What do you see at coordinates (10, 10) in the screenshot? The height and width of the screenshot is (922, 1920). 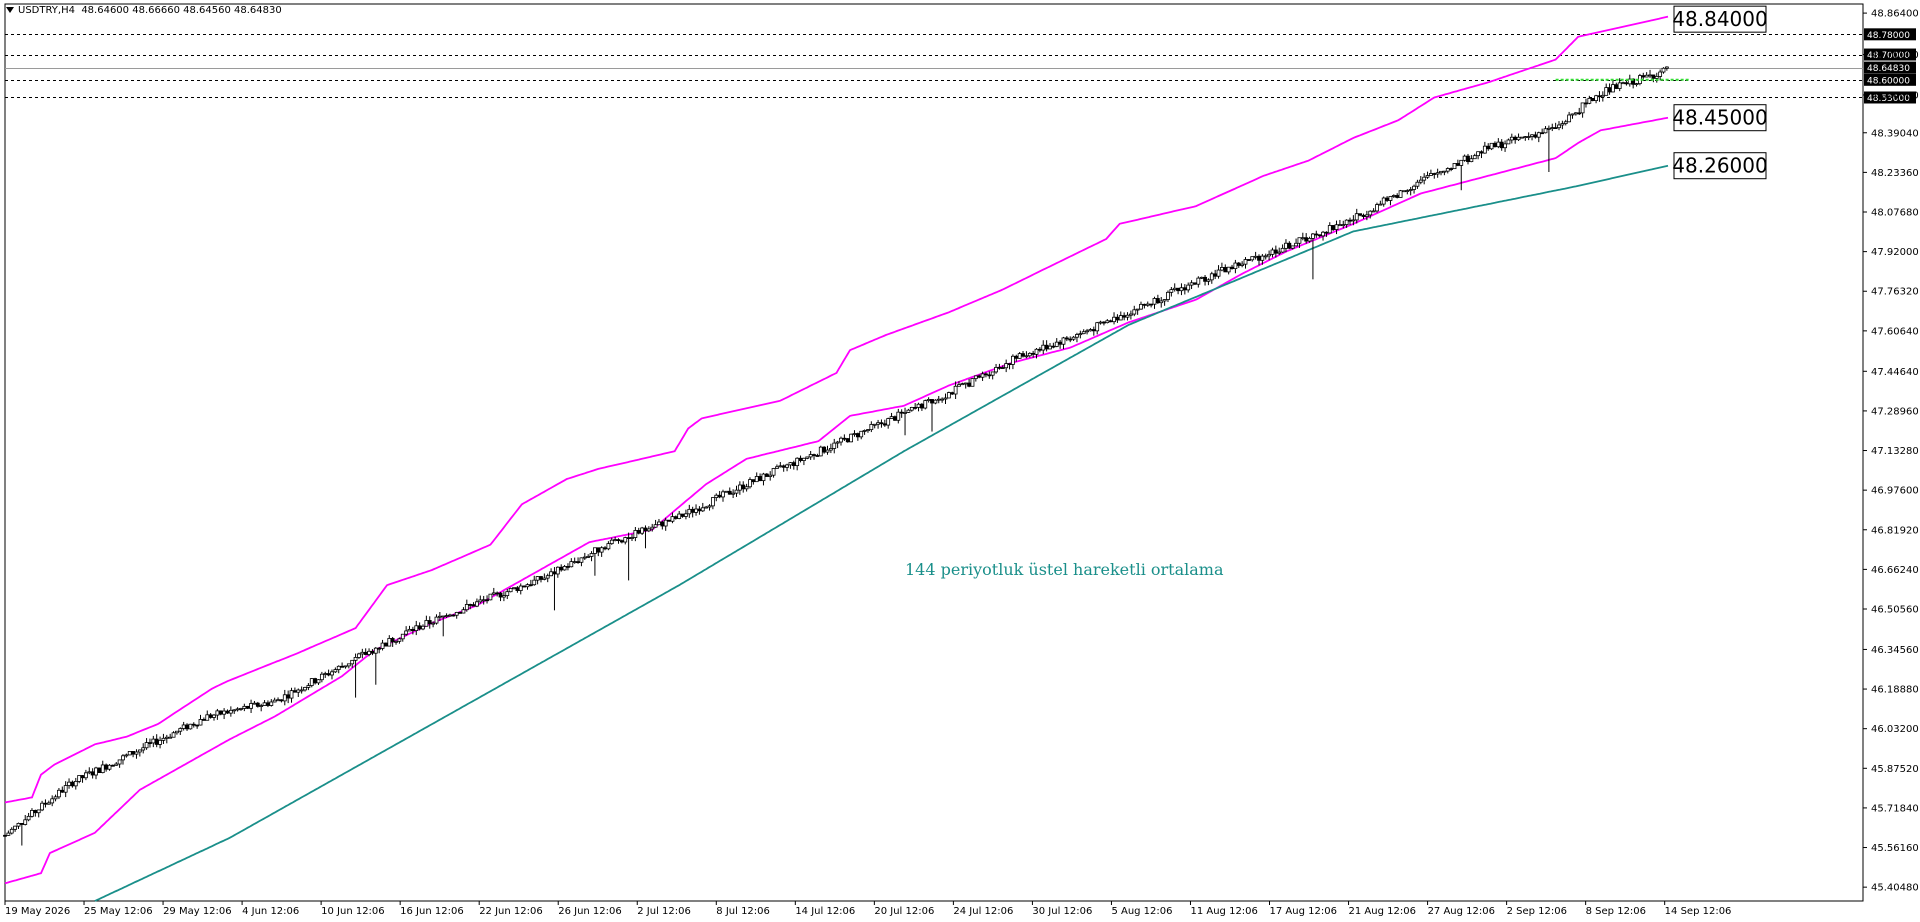 I see `dropdown-triangle-icon` at bounding box center [10, 10].